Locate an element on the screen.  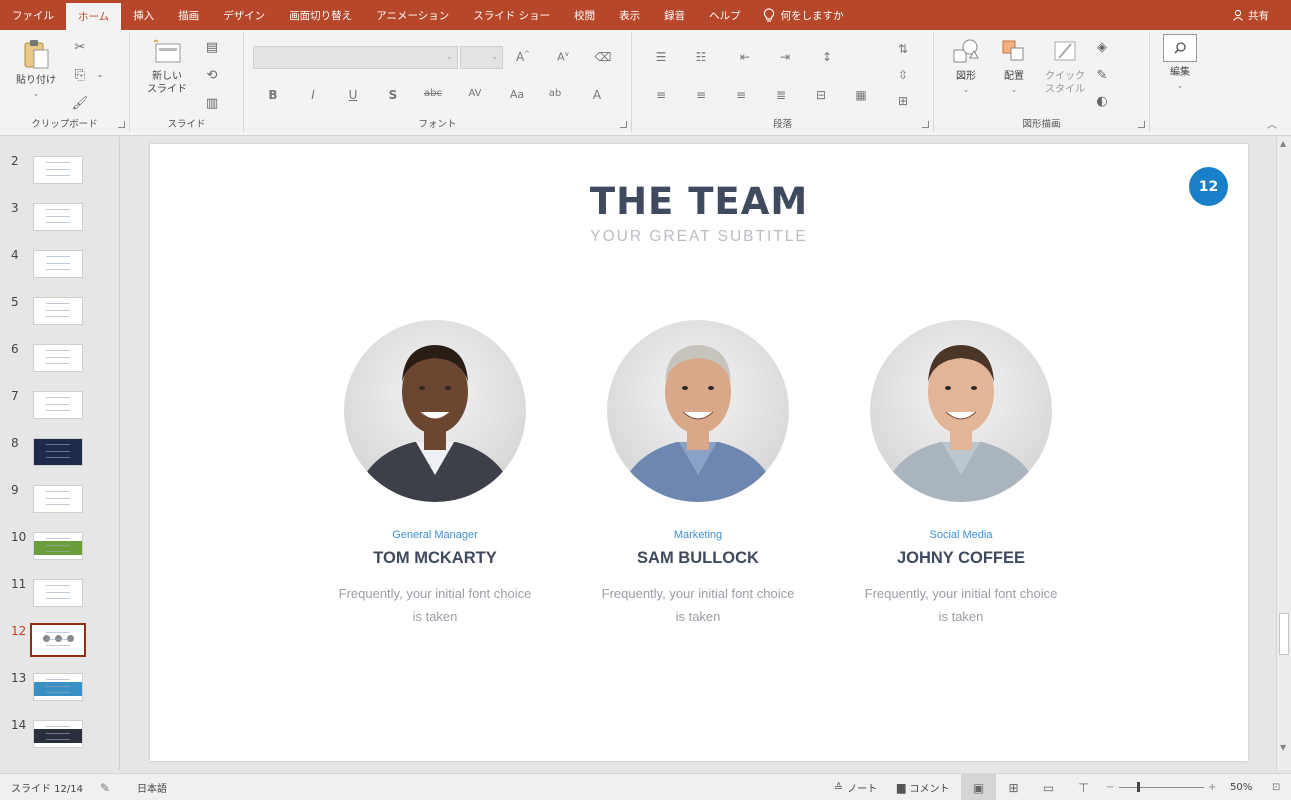
drawing-launcher is located at coordinates (1141, 124).